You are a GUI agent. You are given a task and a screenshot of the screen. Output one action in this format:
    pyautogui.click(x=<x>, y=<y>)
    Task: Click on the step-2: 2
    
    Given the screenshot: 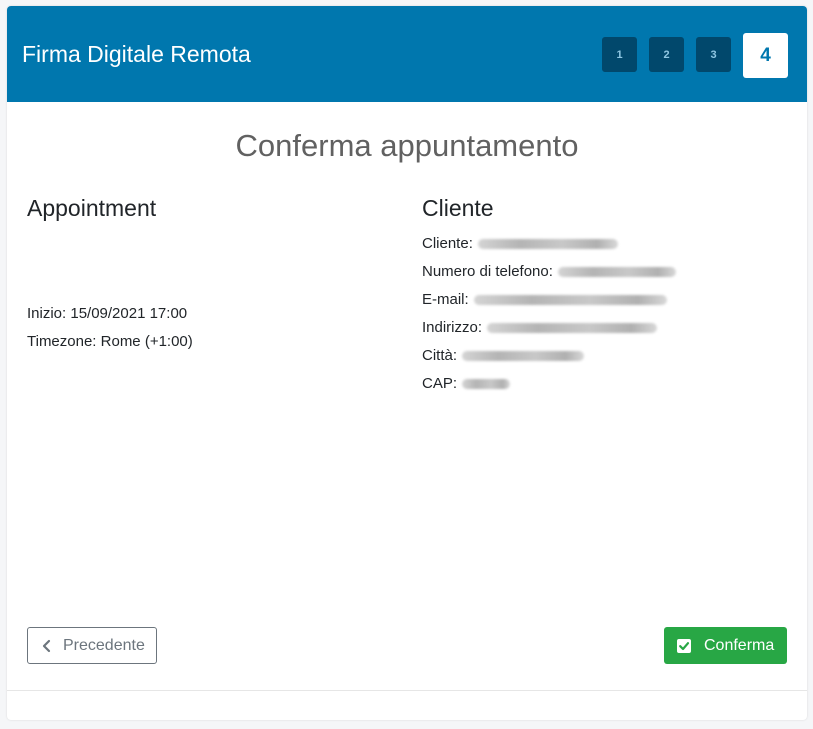 What is the action you would take?
    pyautogui.click(x=666, y=54)
    